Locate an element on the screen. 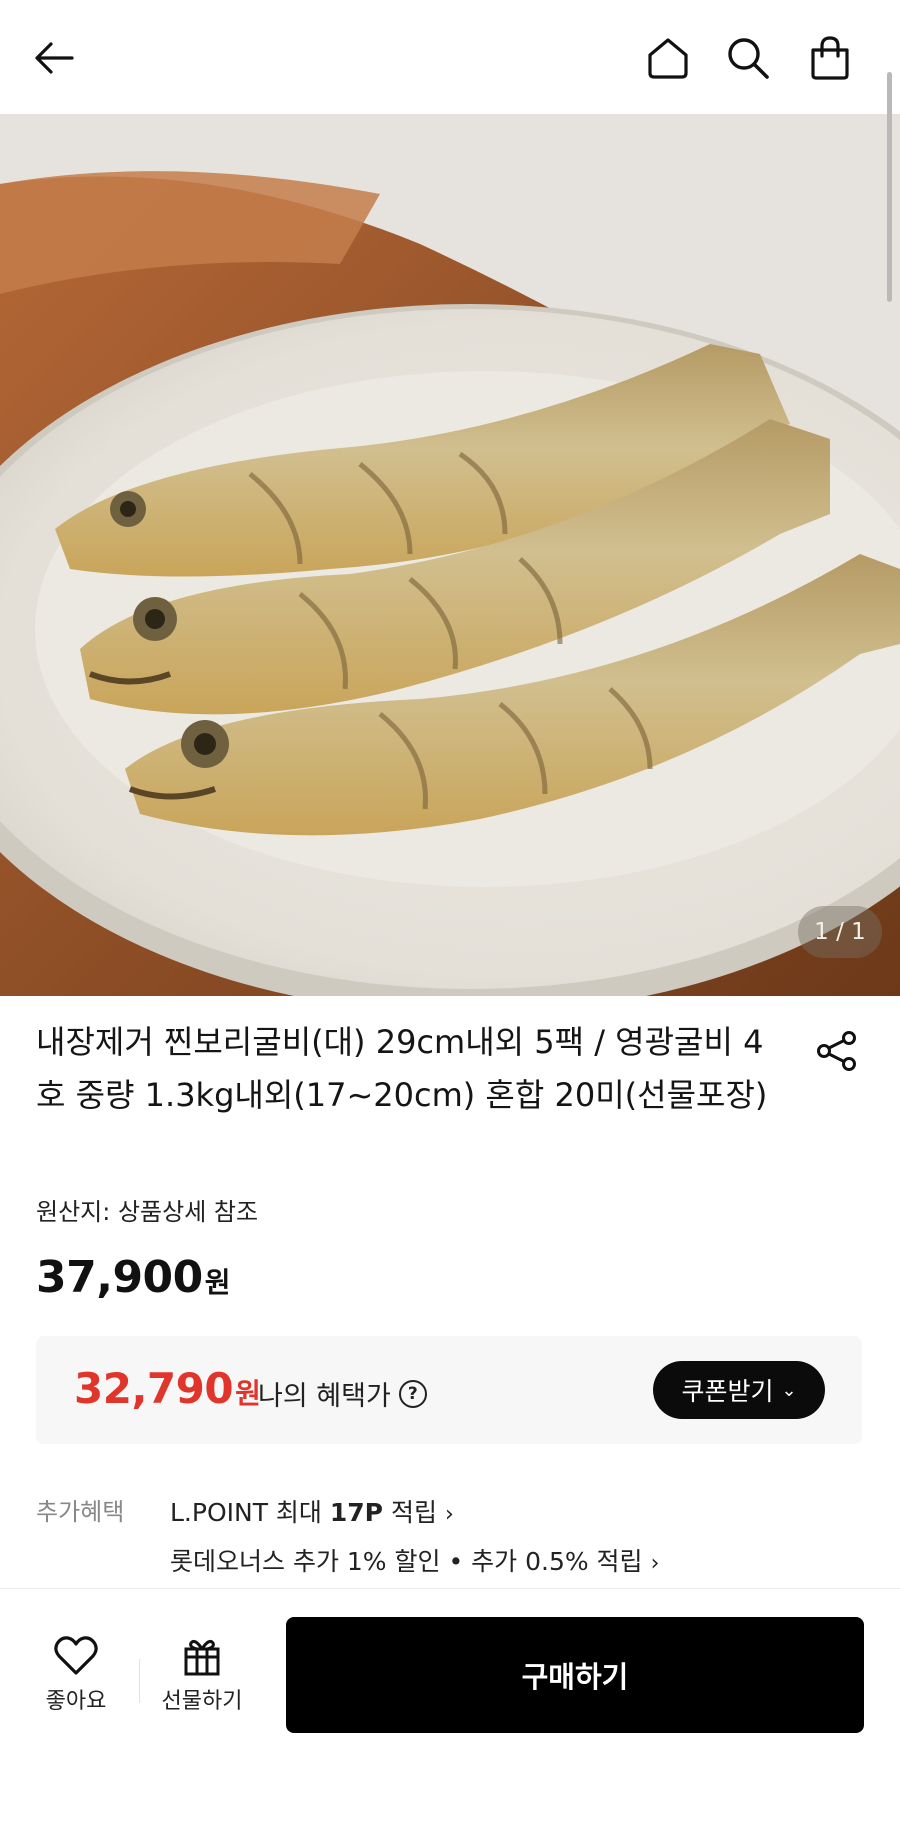  search-button is located at coordinates (748, 58).